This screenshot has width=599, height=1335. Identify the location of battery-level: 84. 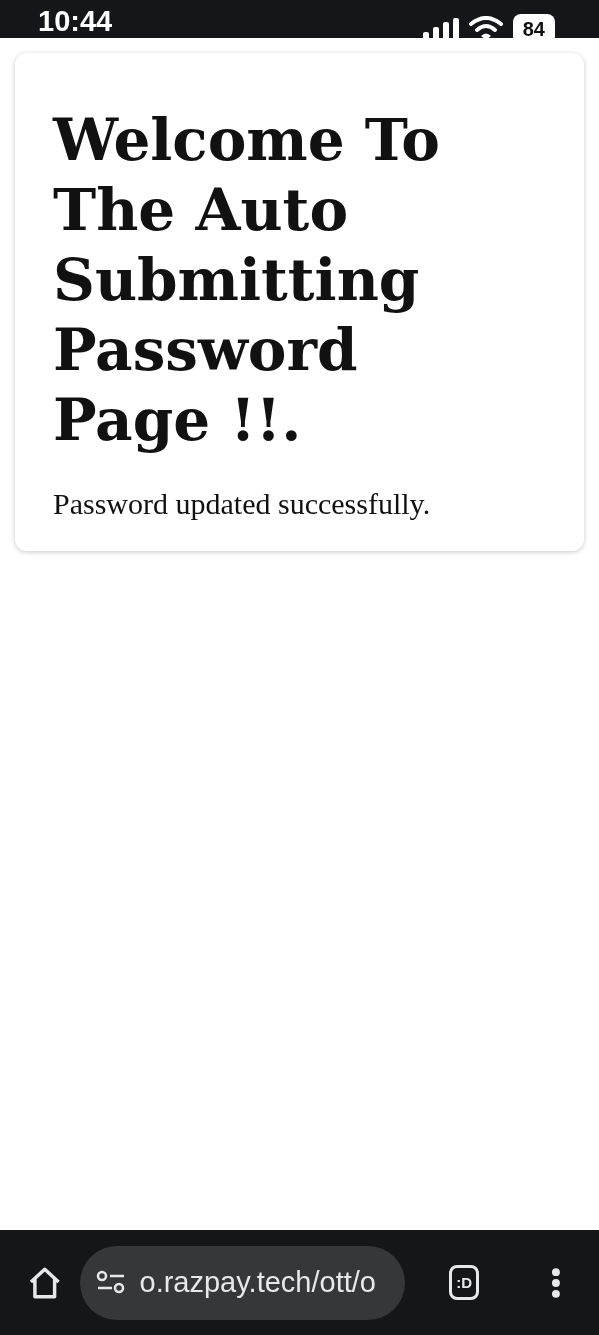
(533, 26).